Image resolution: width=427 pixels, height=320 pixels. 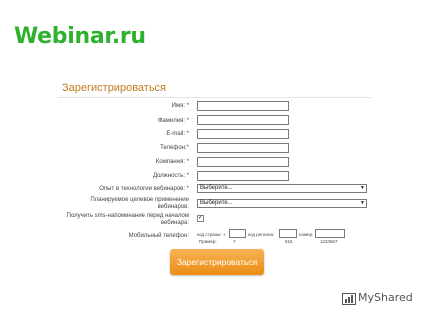 I want to click on country-code-caption: код страны: +, so click(x=211, y=234).